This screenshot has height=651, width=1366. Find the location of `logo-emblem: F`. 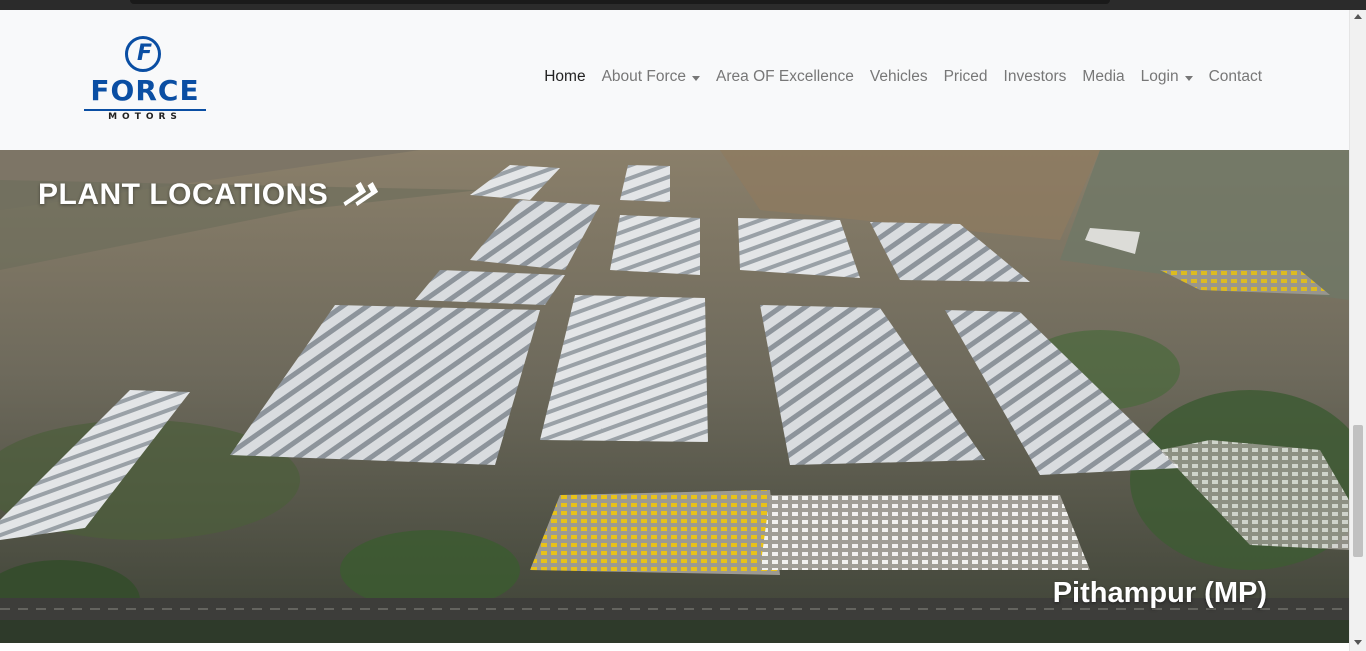

logo-emblem: F is located at coordinates (143, 54).